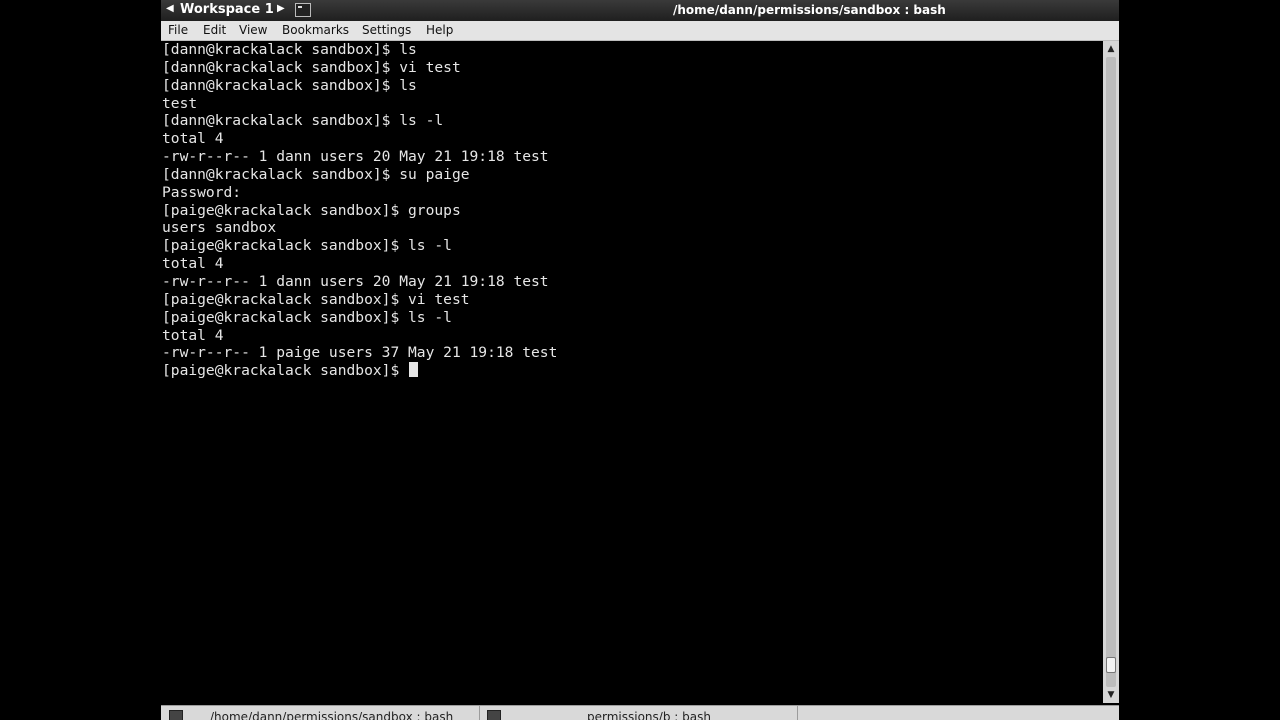  I want to click on terminal-prompt: [paige@krackalack sandbox]$, so click(285, 371).